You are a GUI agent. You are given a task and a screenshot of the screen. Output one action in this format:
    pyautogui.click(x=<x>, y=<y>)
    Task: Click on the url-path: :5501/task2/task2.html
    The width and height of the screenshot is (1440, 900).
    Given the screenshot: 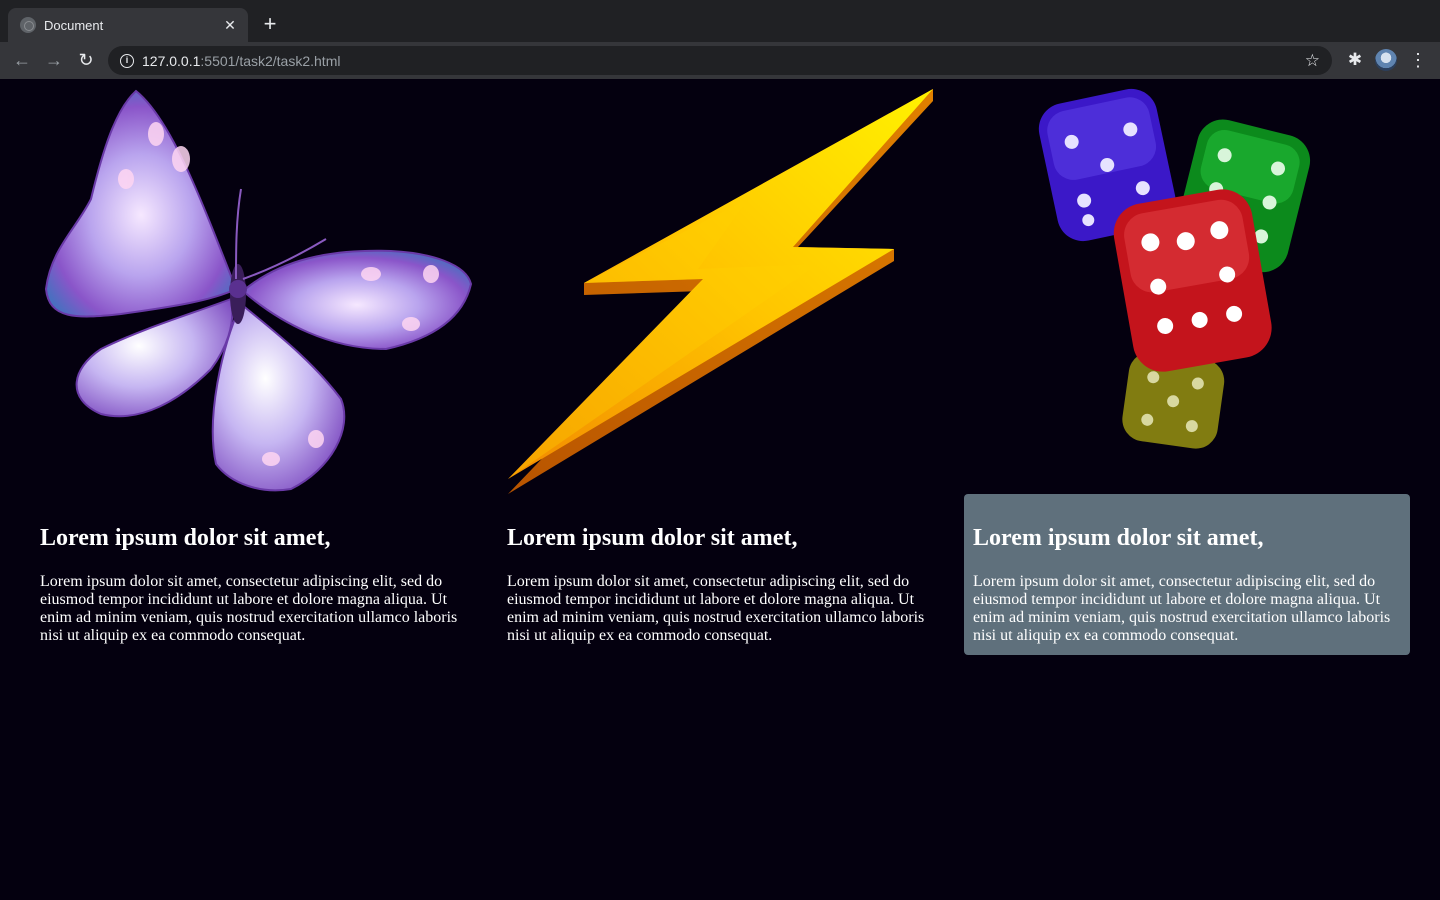 What is the action you would take?
    pyautogui.click(x=270, y=60)
    